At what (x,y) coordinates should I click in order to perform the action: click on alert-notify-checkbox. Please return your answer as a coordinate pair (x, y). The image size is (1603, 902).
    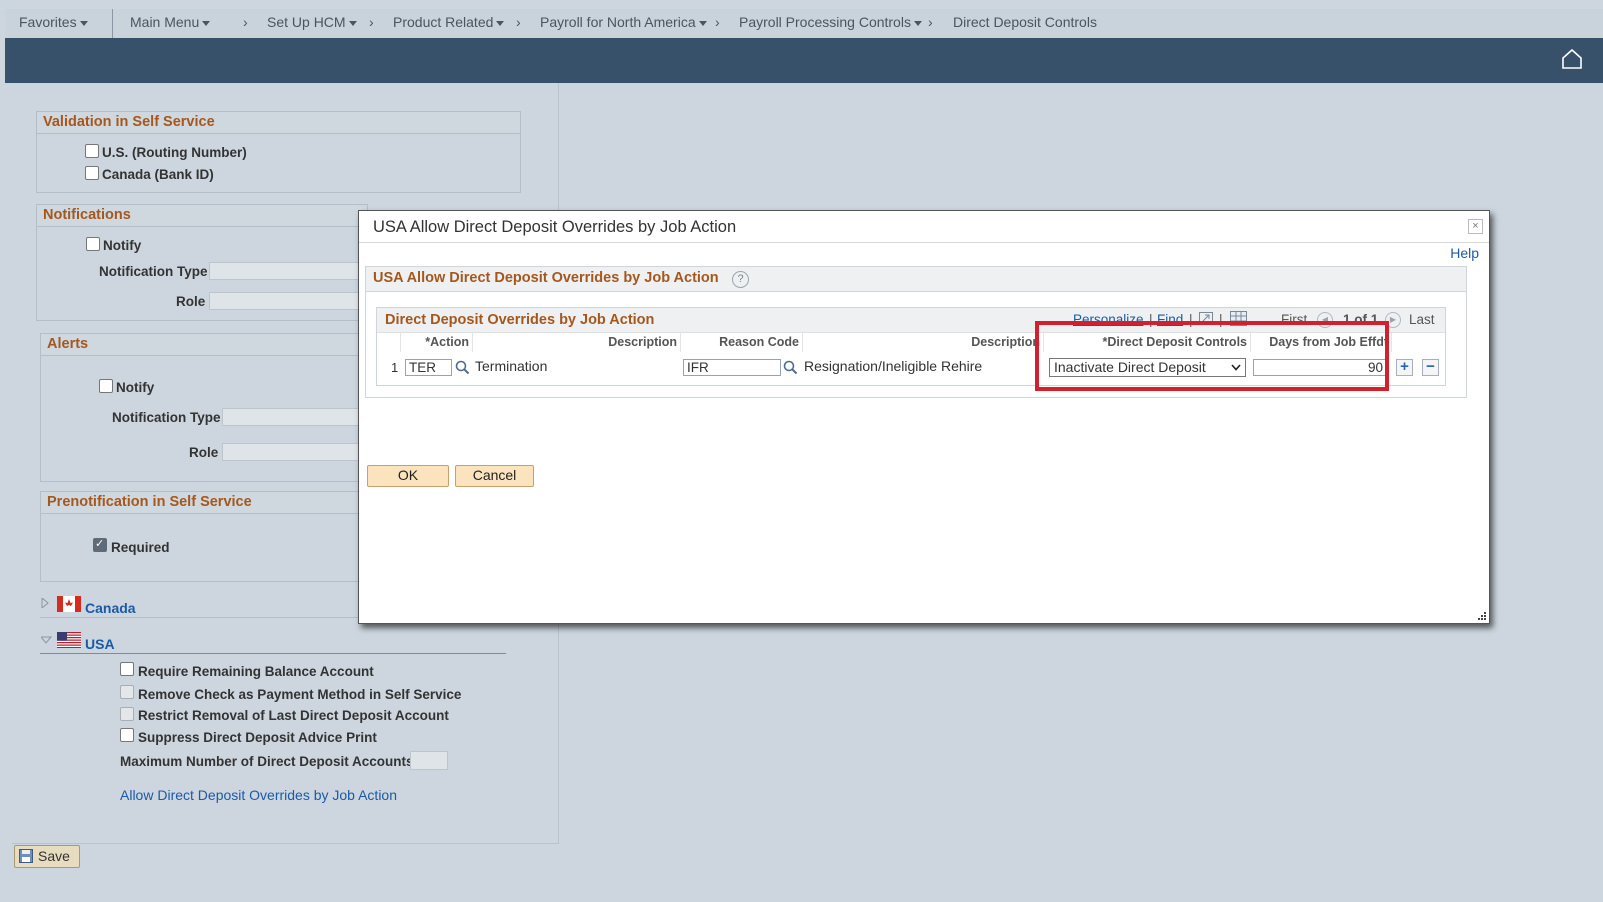
    Looking at the image, I should click on (106, 386).